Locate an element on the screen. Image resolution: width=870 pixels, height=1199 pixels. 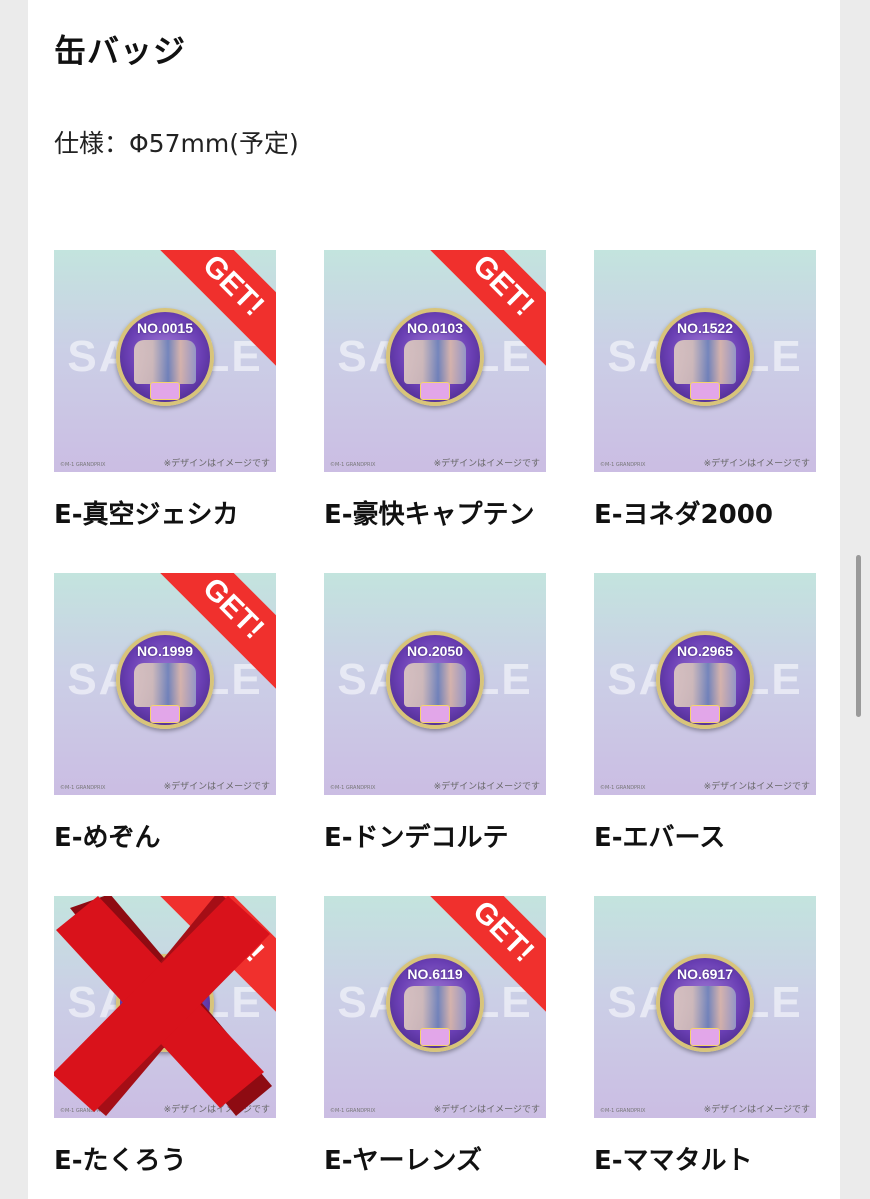
cross-mark-icon is located at coordinates (163, 1006).